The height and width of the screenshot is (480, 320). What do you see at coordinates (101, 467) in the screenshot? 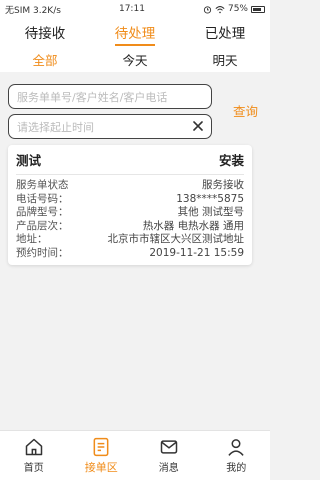
I see `nav-order-label: 接单区` at bounding box center [101, 467].